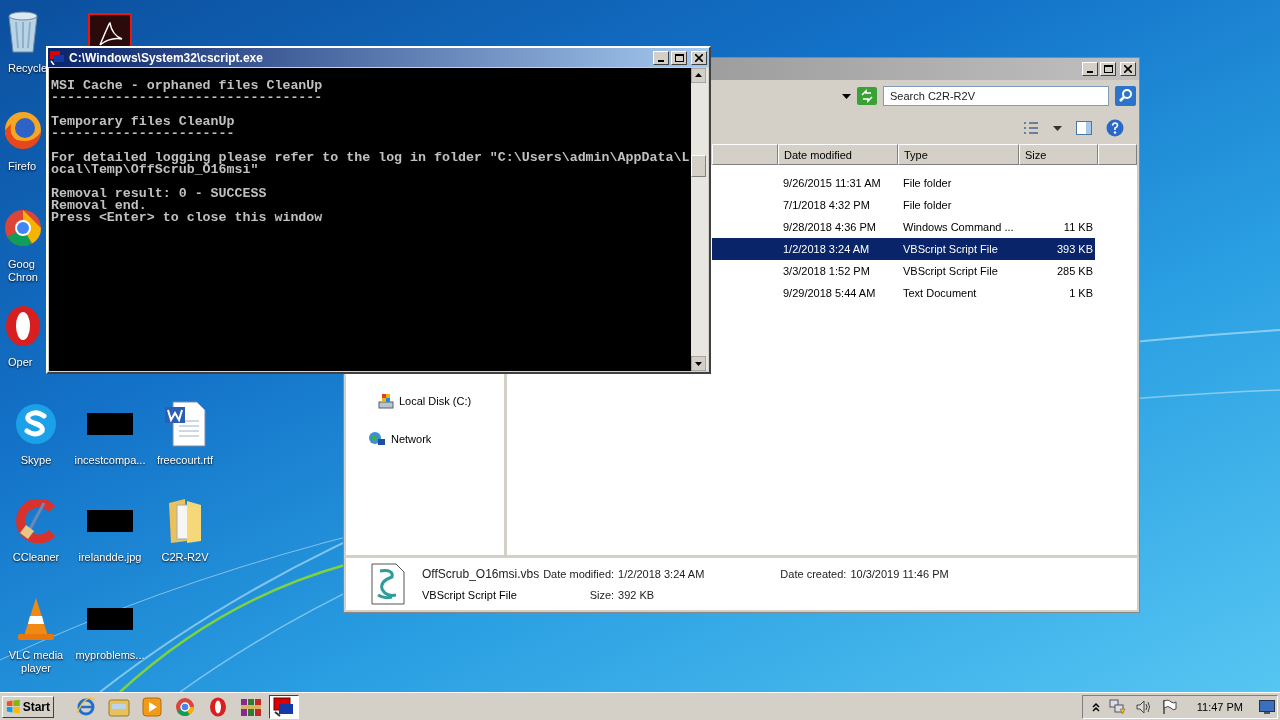 This screenshot has width=1280, height=720. I want to click on console-line: ocal\Temp\OffScrub_O16msi", so click(155, 170).